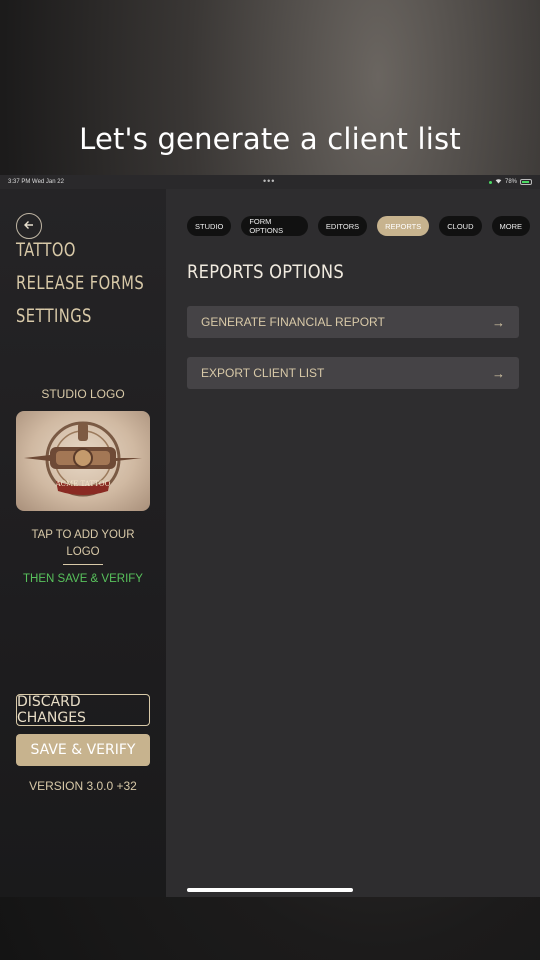 This screenshot has width=540, height=960. I want to click on status-bar: 3:37 PM Wed Jan 22 ••• 78%, so click(270, 182).